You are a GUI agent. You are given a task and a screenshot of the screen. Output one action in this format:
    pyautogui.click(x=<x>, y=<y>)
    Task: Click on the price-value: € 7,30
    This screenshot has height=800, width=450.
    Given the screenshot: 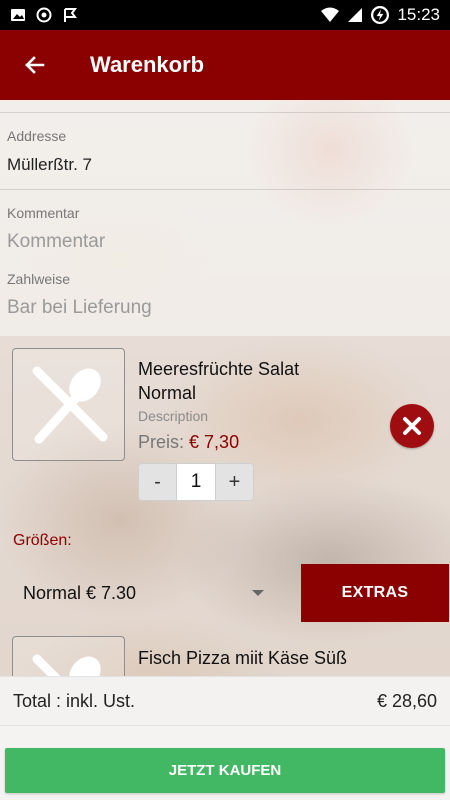 What is the action you would take?
    pyautogui.click(x=214, y=442)
    